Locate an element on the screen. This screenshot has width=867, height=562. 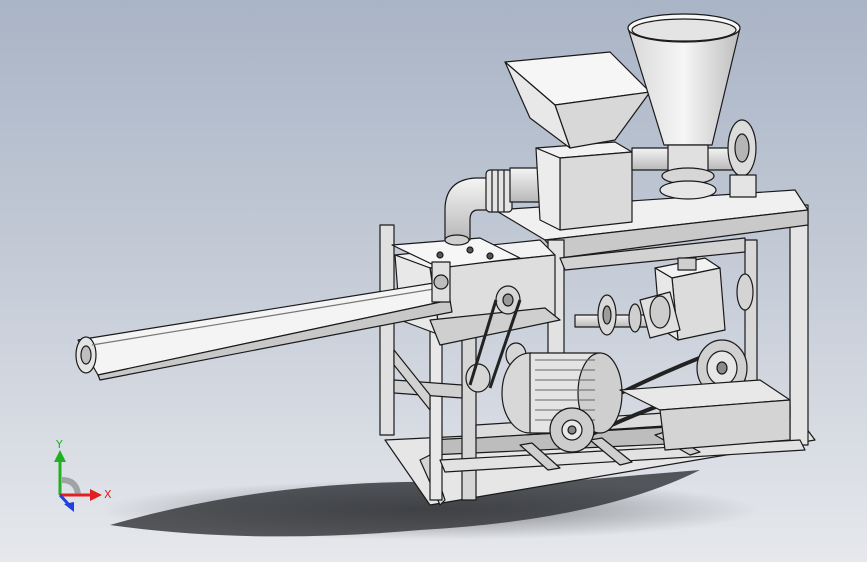
gearbox is located at coordinates (696, 299).